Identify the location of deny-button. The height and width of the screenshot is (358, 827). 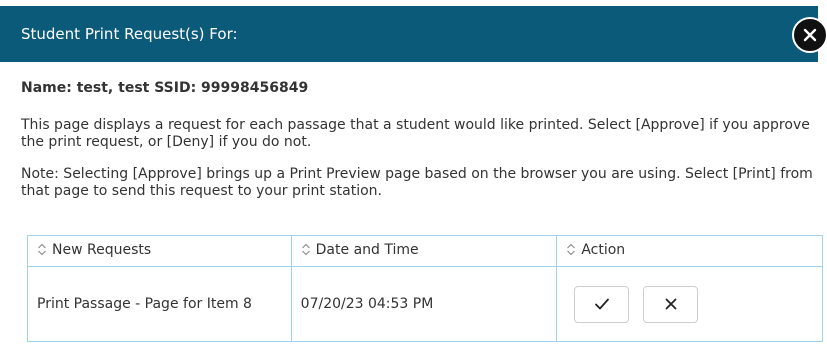
(671, 304).